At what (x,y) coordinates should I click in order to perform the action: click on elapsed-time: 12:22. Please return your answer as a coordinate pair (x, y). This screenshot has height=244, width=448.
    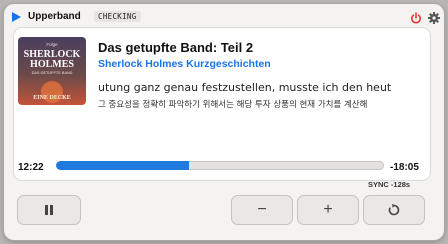
    Looking at the image, I should click on (31, 167).